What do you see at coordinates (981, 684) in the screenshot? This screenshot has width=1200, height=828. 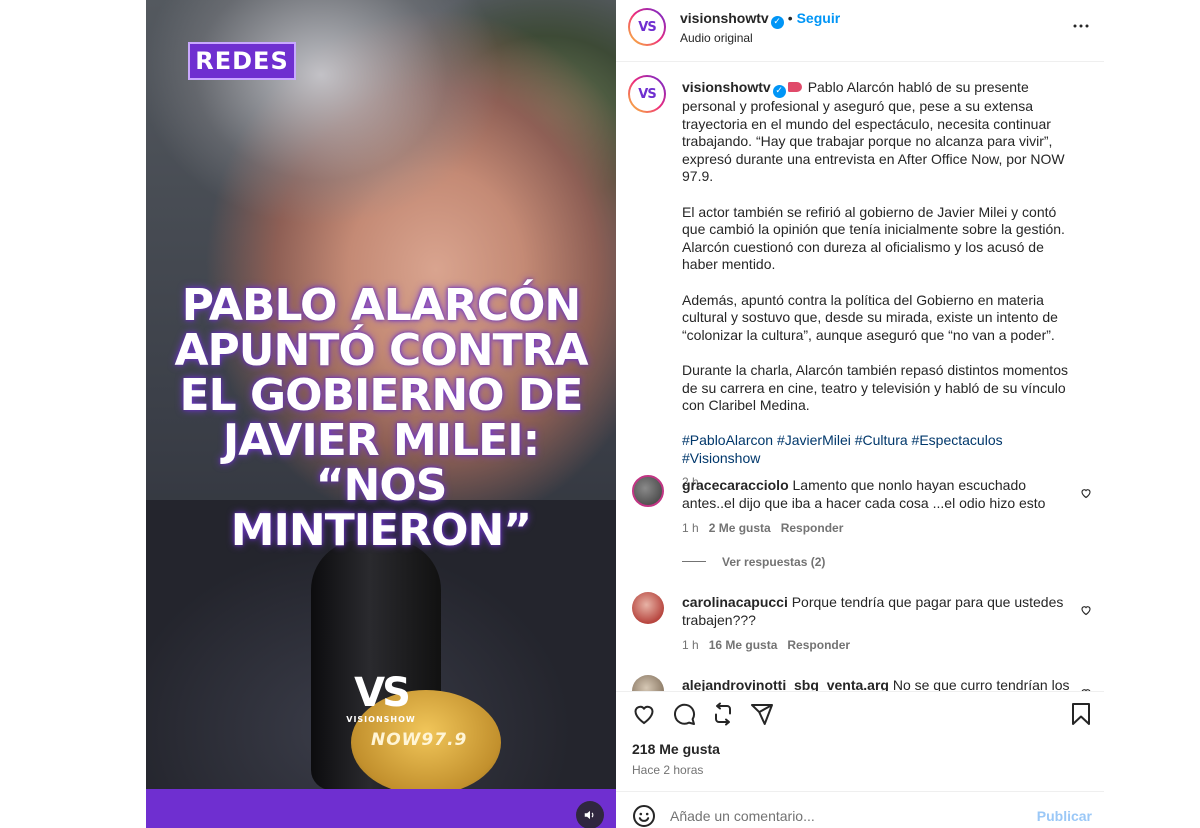 I see `comment-text: No se que curro tendrían los` at bounding box center [981, 684].